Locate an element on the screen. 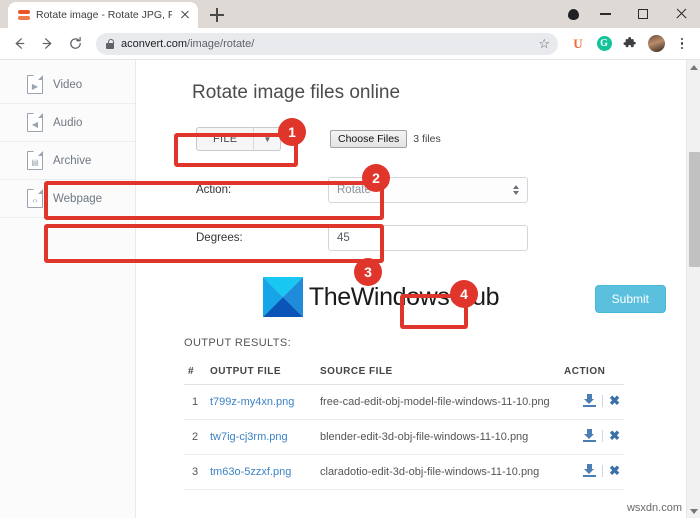  webpage-file-icon: ‹› is located at coordinates (35, 198).